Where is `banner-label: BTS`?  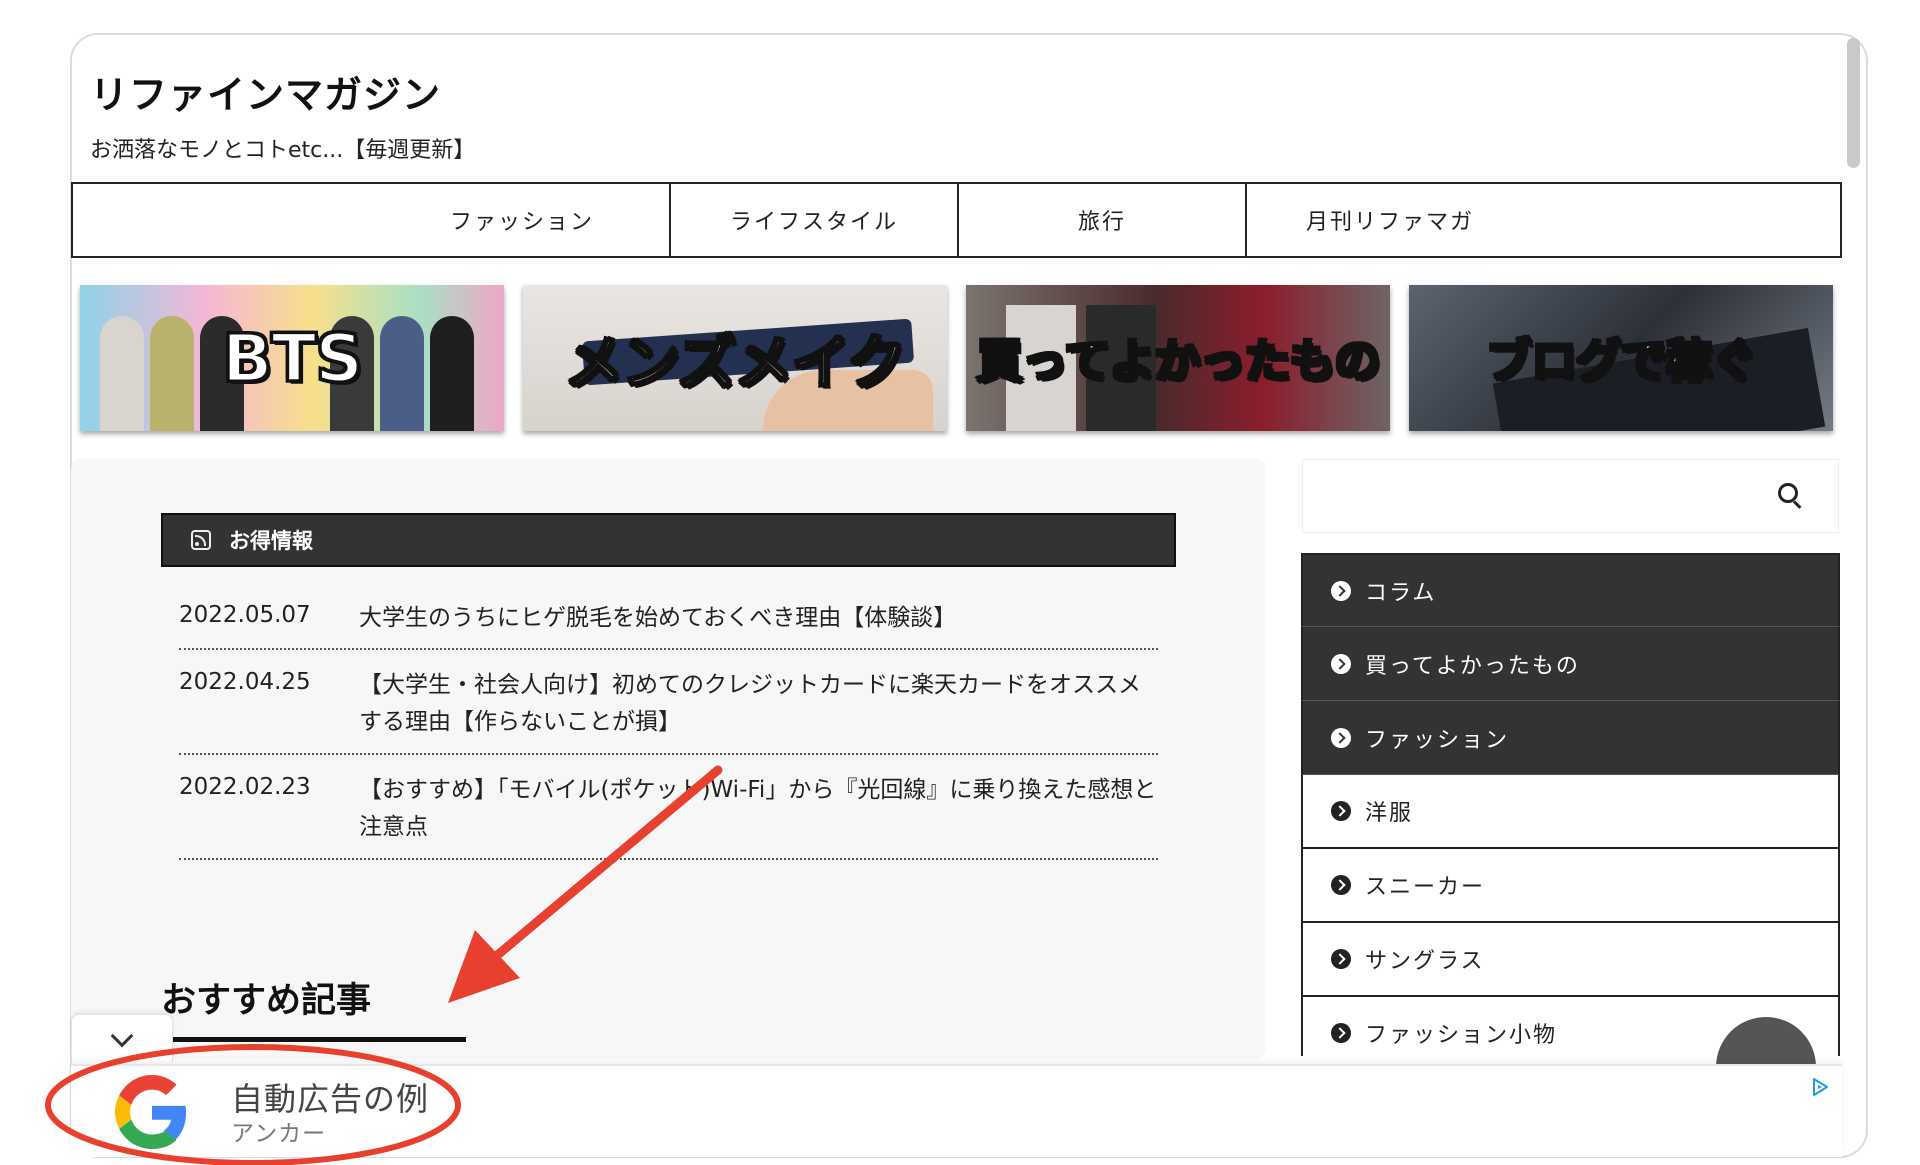
banner-label: BTS is located at coordinates (293, 358).